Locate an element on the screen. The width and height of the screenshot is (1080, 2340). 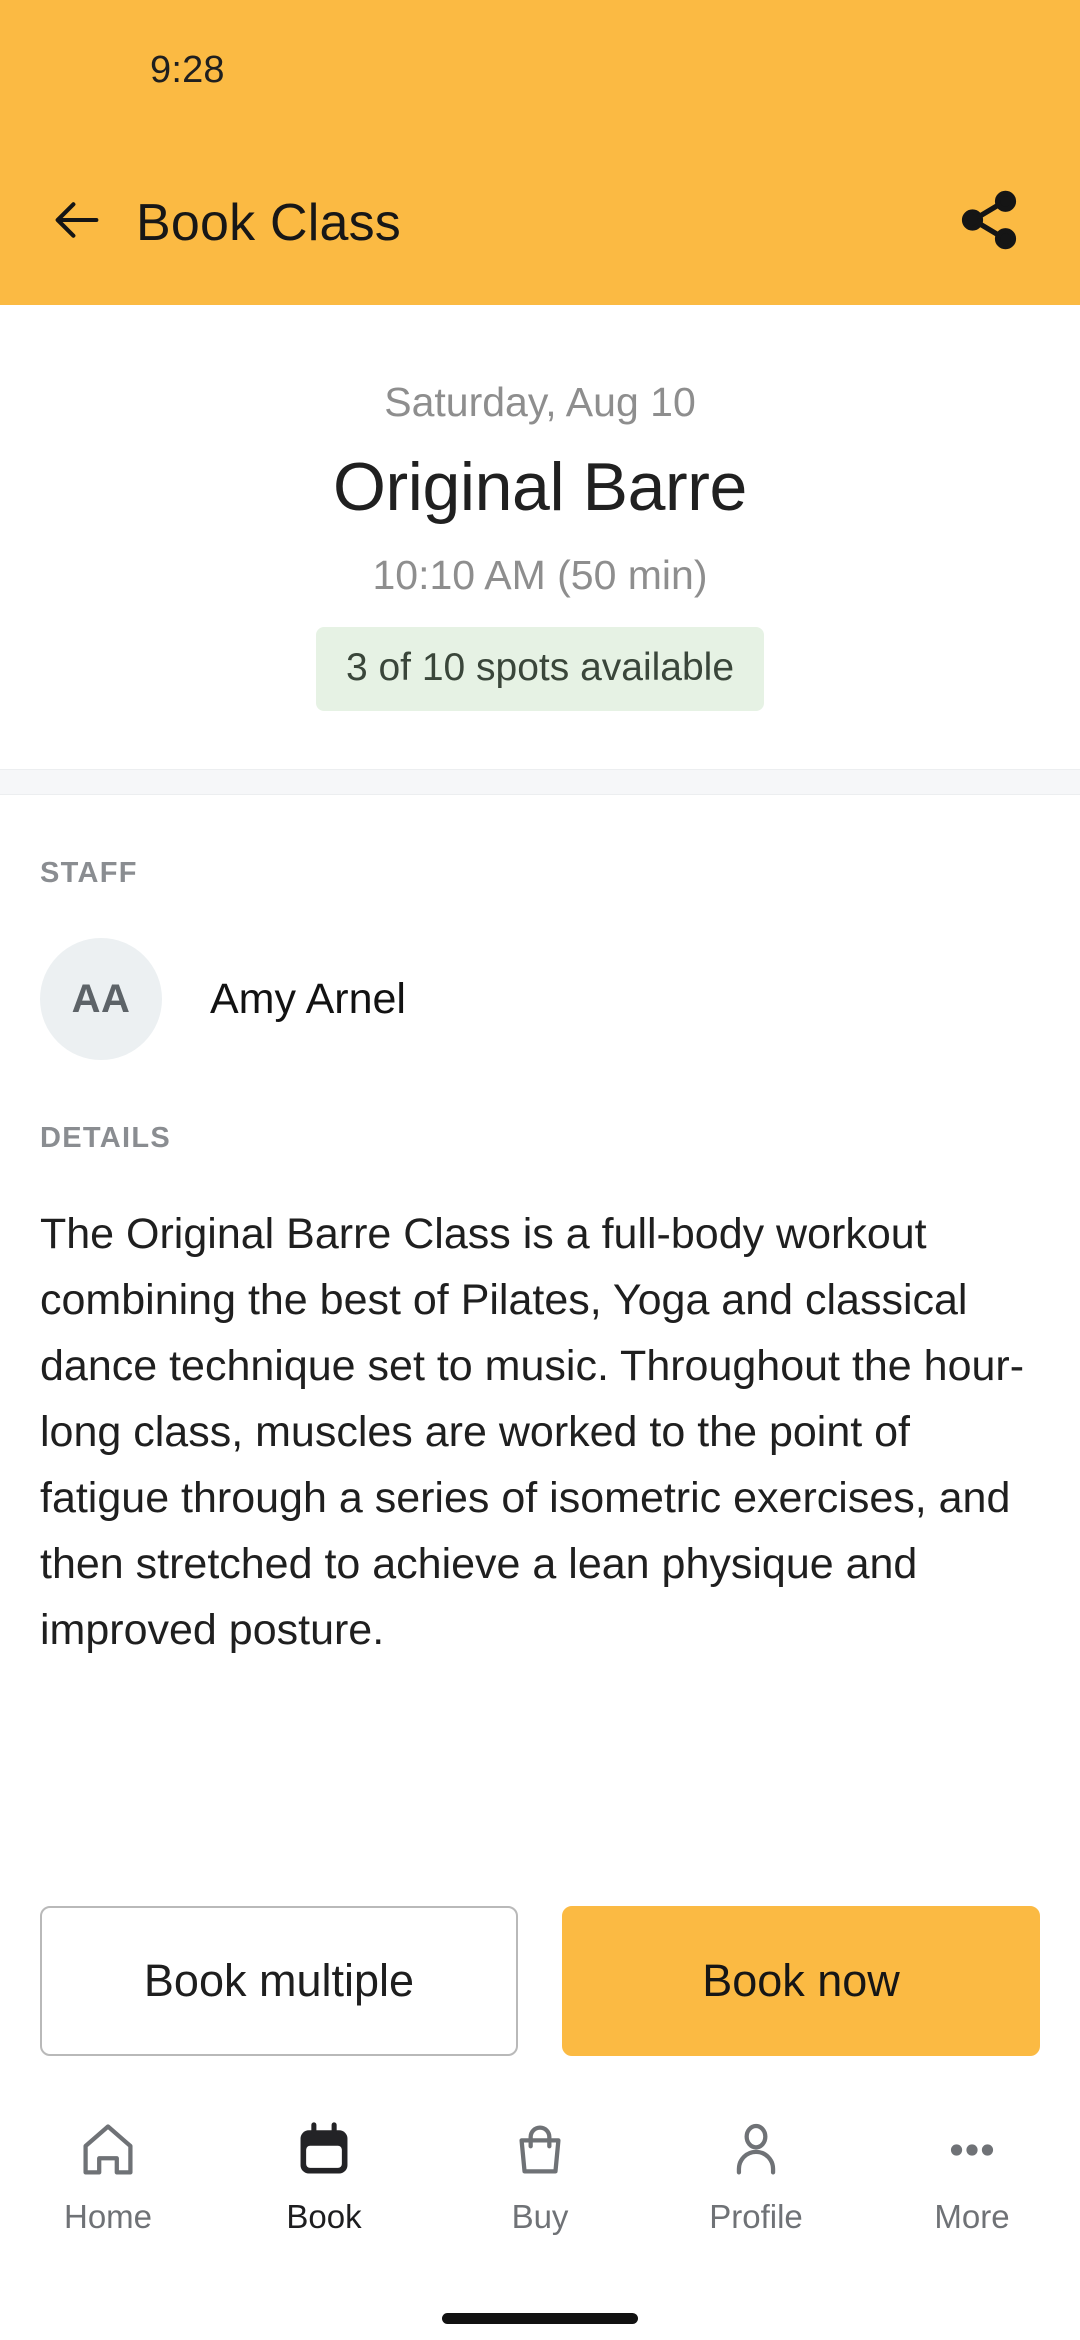
home-indicator-area is located at coordinates (540, 2318).